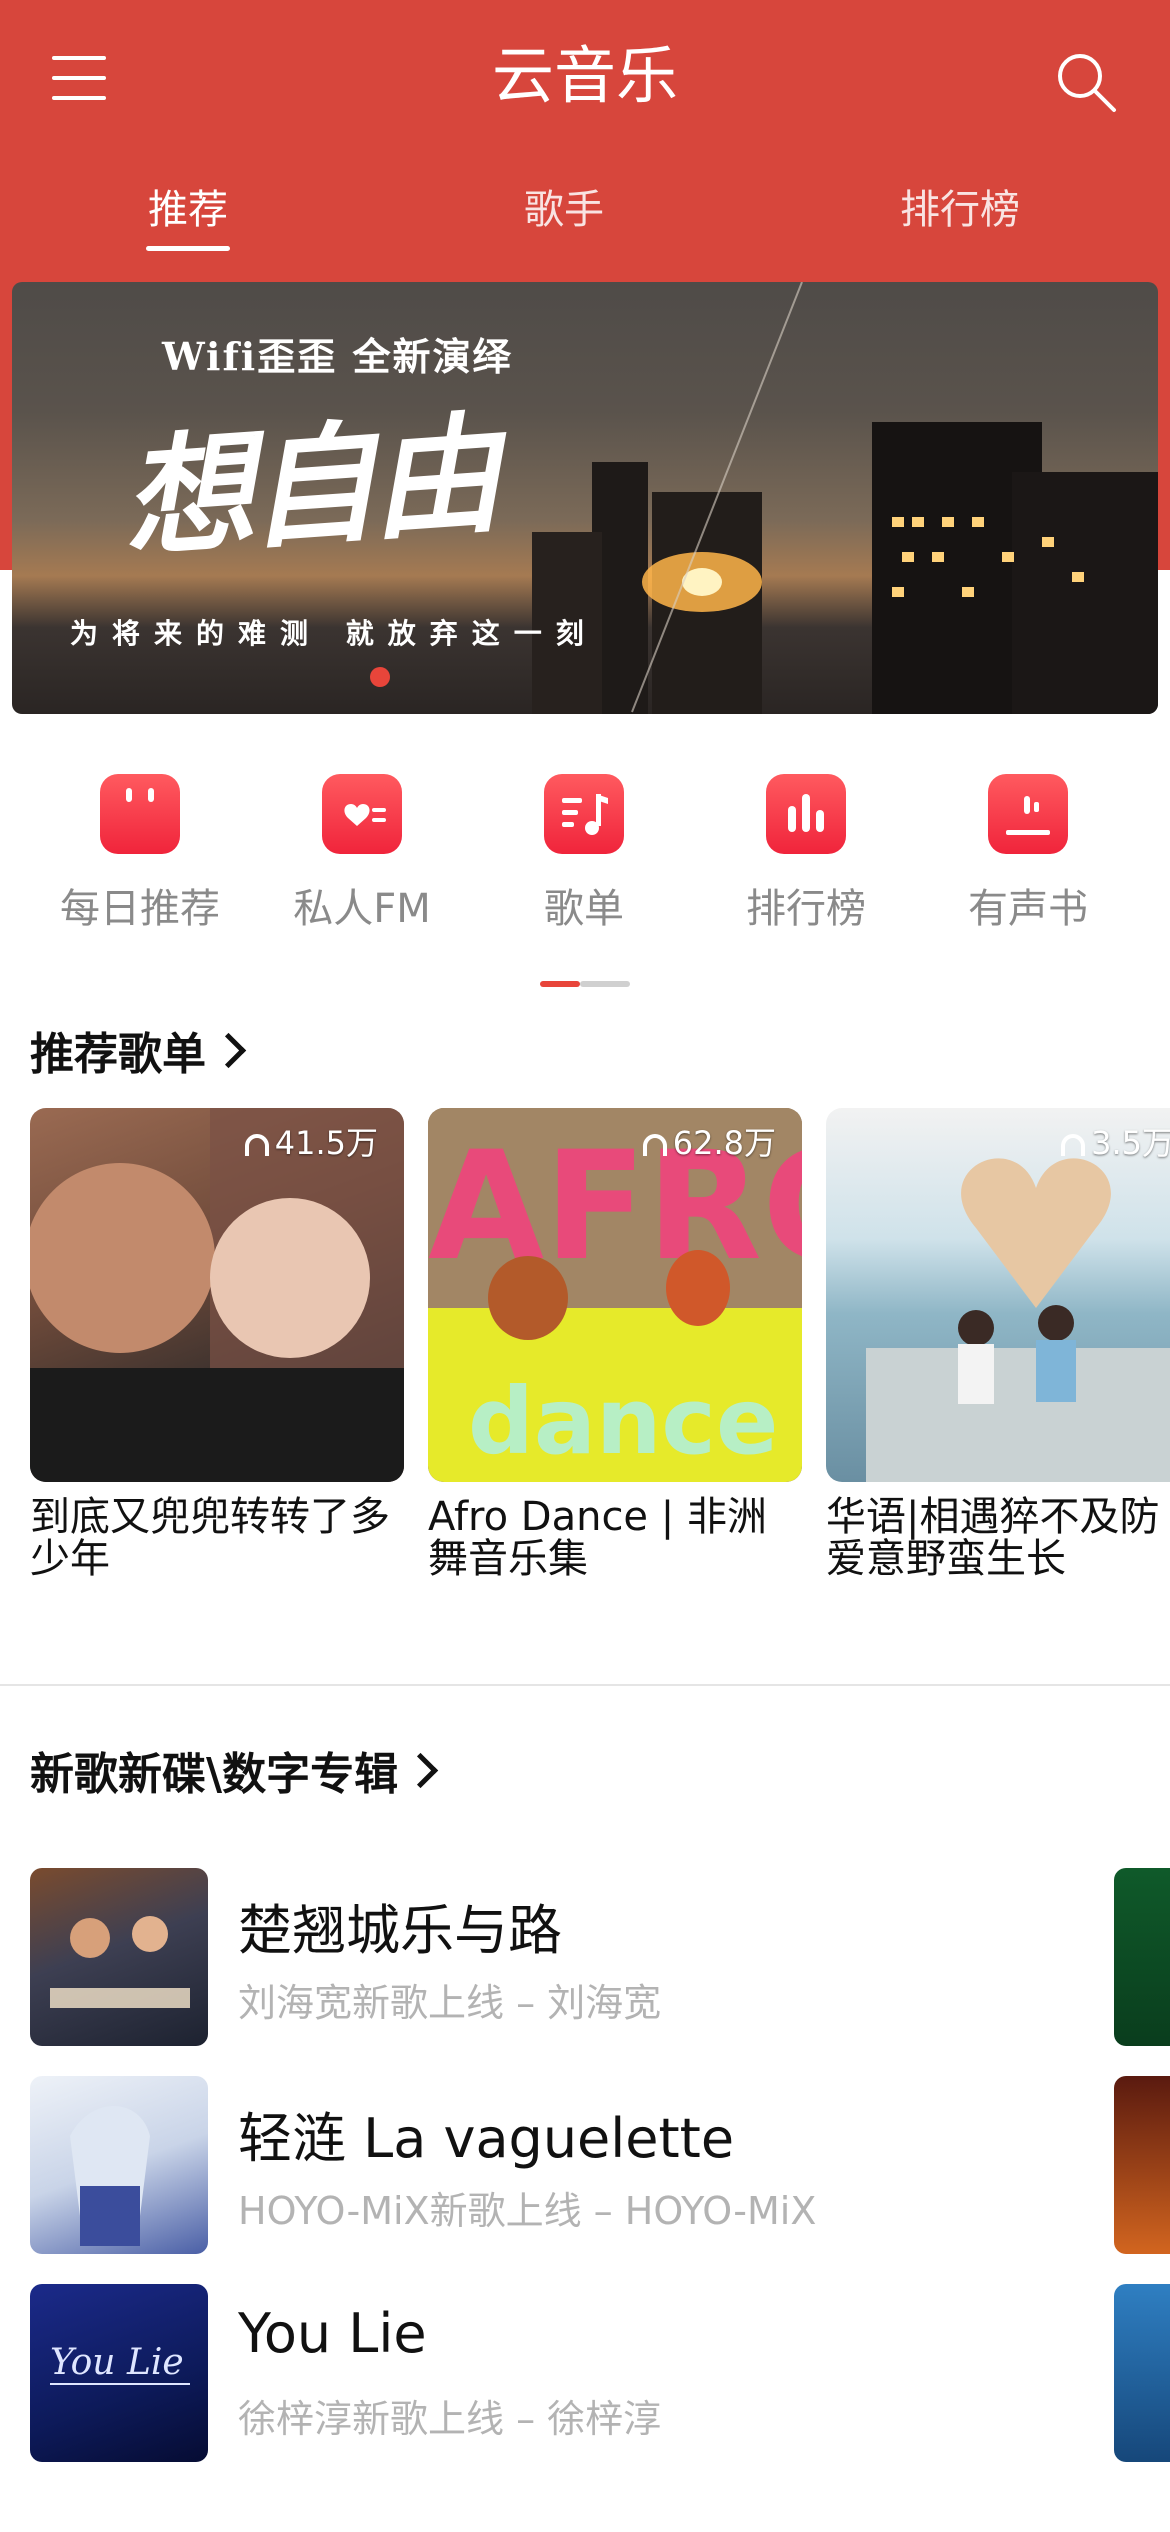  Describe the element at coordinates (993, 1538) in the screenshot. I see `playlist-name: 华语|相遇猝不及防 爱意野蛮生长` at that location.